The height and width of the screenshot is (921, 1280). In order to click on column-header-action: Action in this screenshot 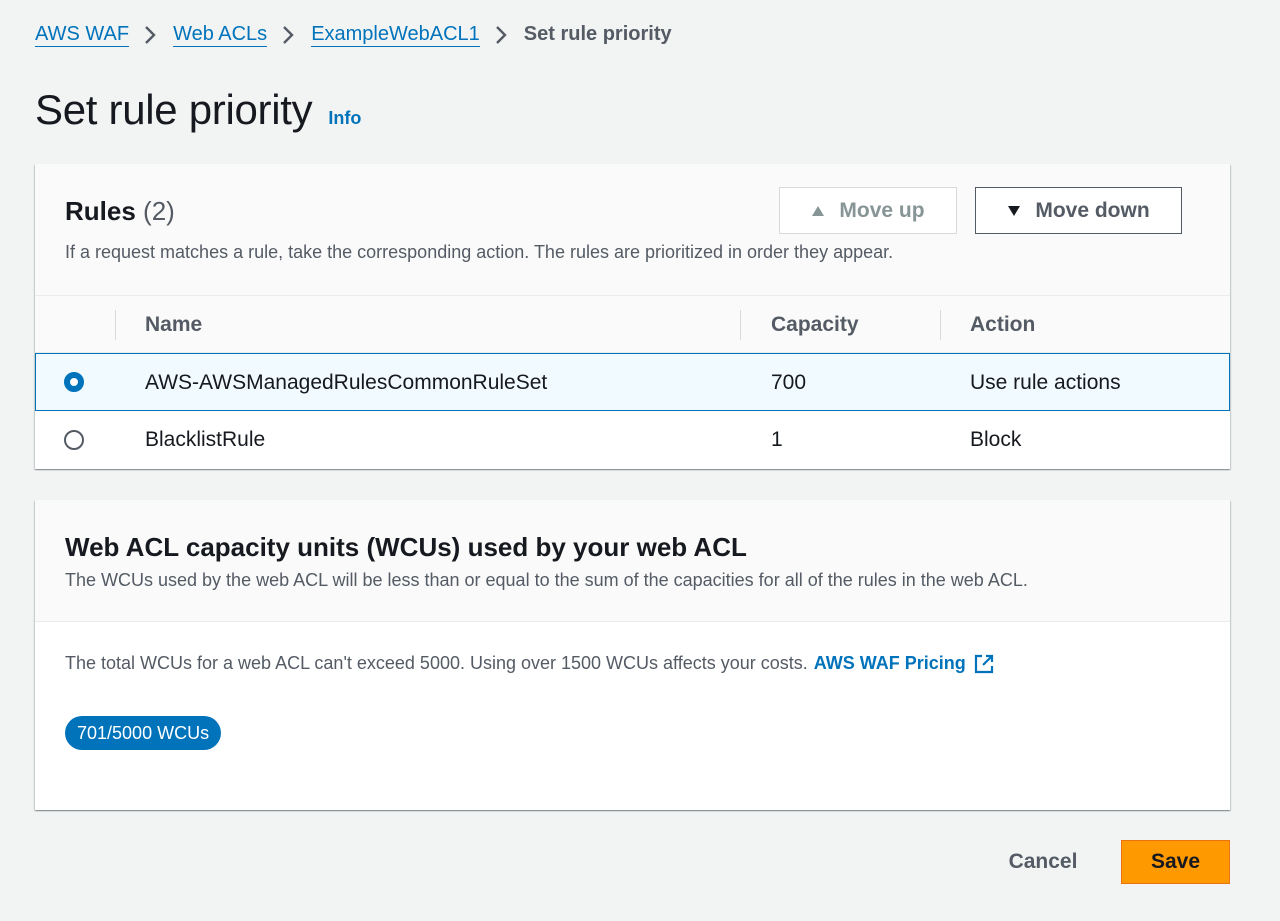, I will do `click(1002, 324)`.